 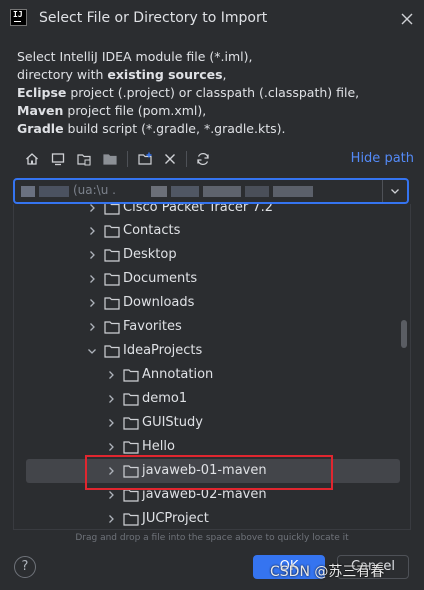 What do you see at coordinates (152, 326) in the screenshot?
I see `tree-row-label: Favorites` at bounding box center [152, 326].